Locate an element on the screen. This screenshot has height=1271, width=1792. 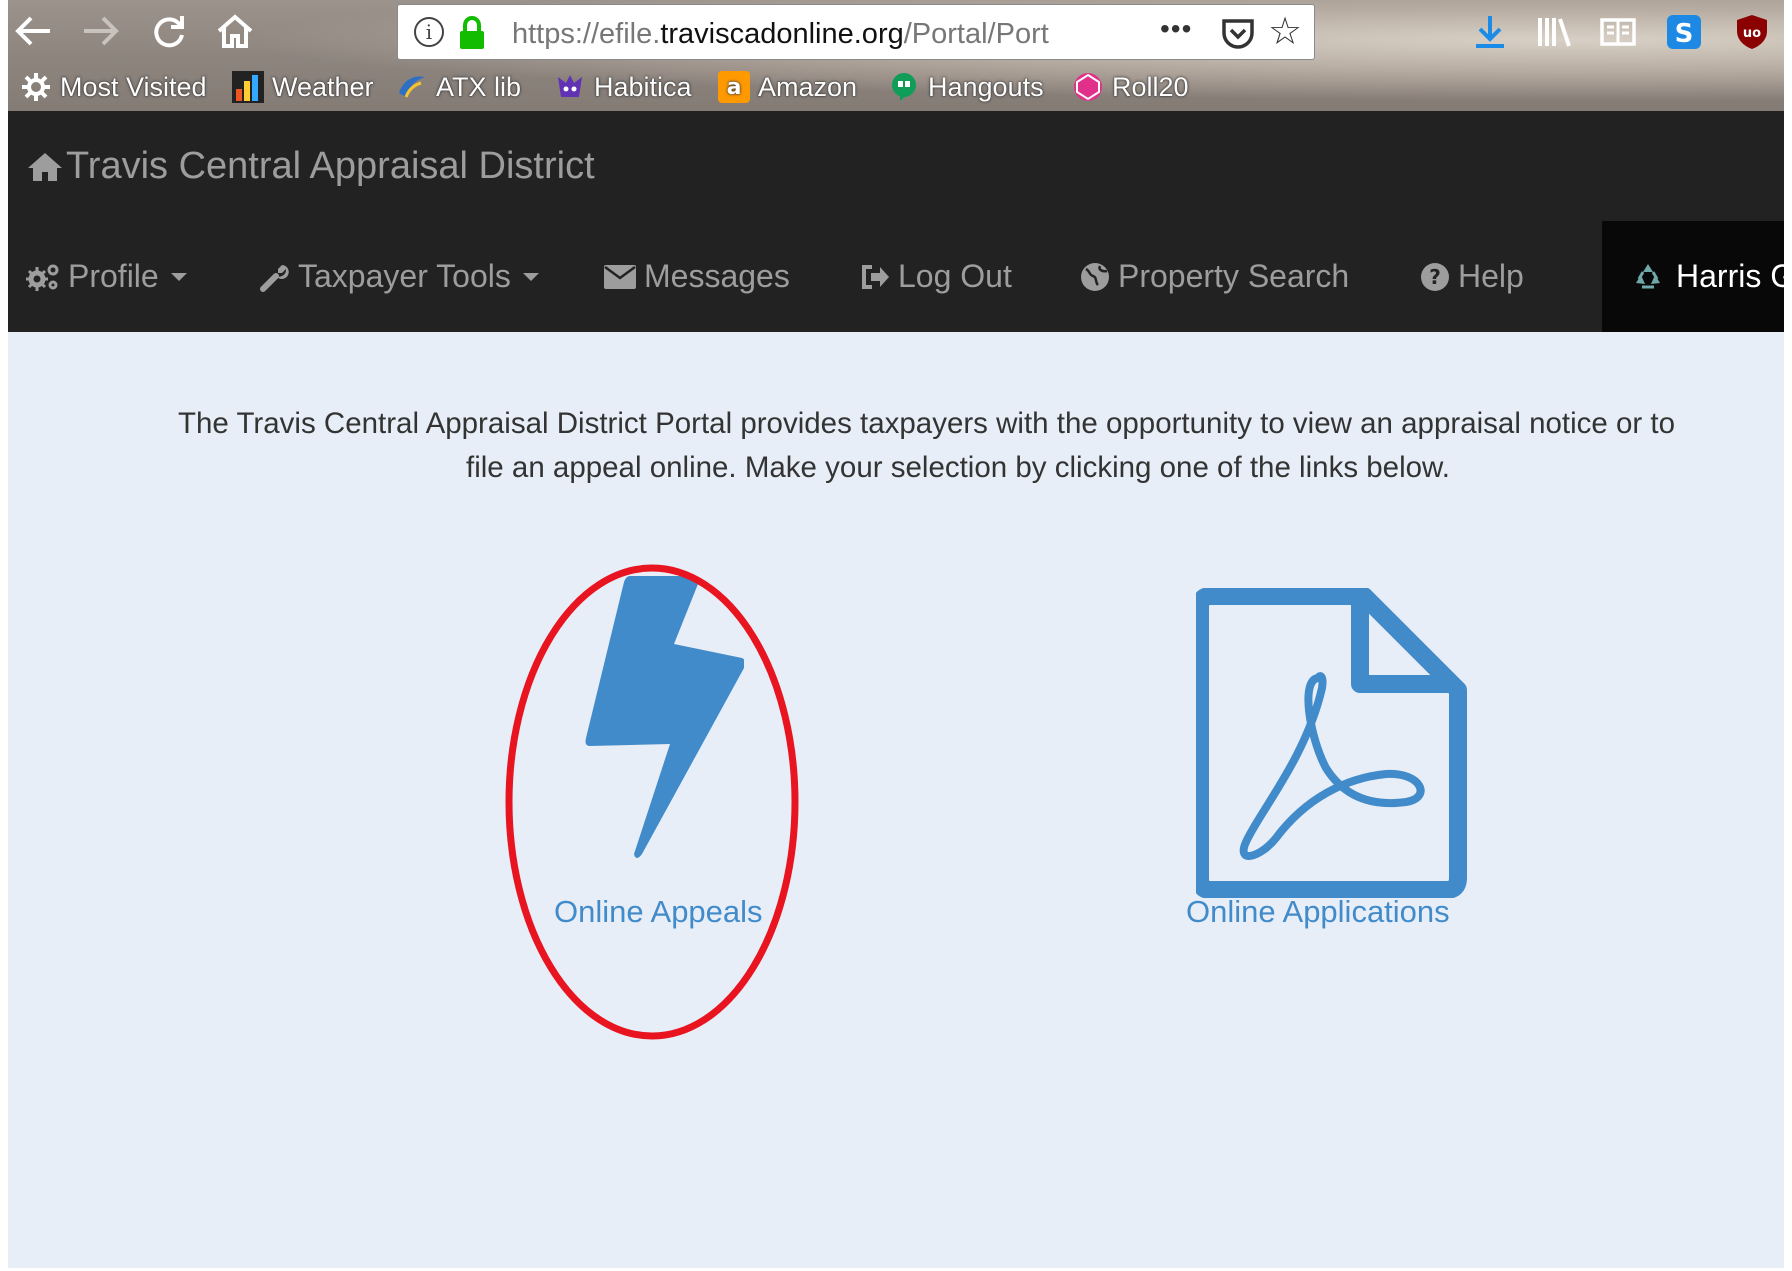
bookmark-hangouts: Hangouts is located at coordinates (966, 87).